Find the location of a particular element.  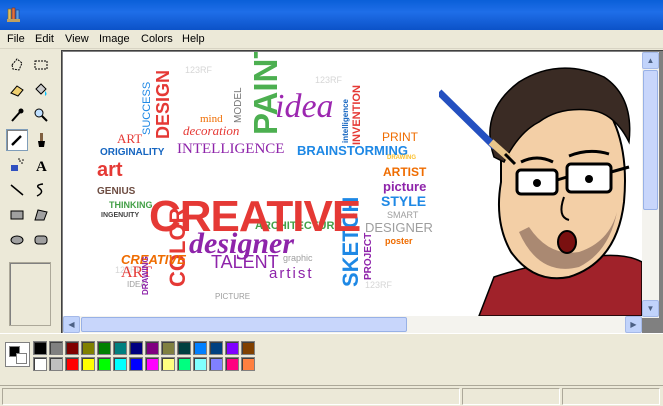

line-tool is located at coordinates (17, 190).